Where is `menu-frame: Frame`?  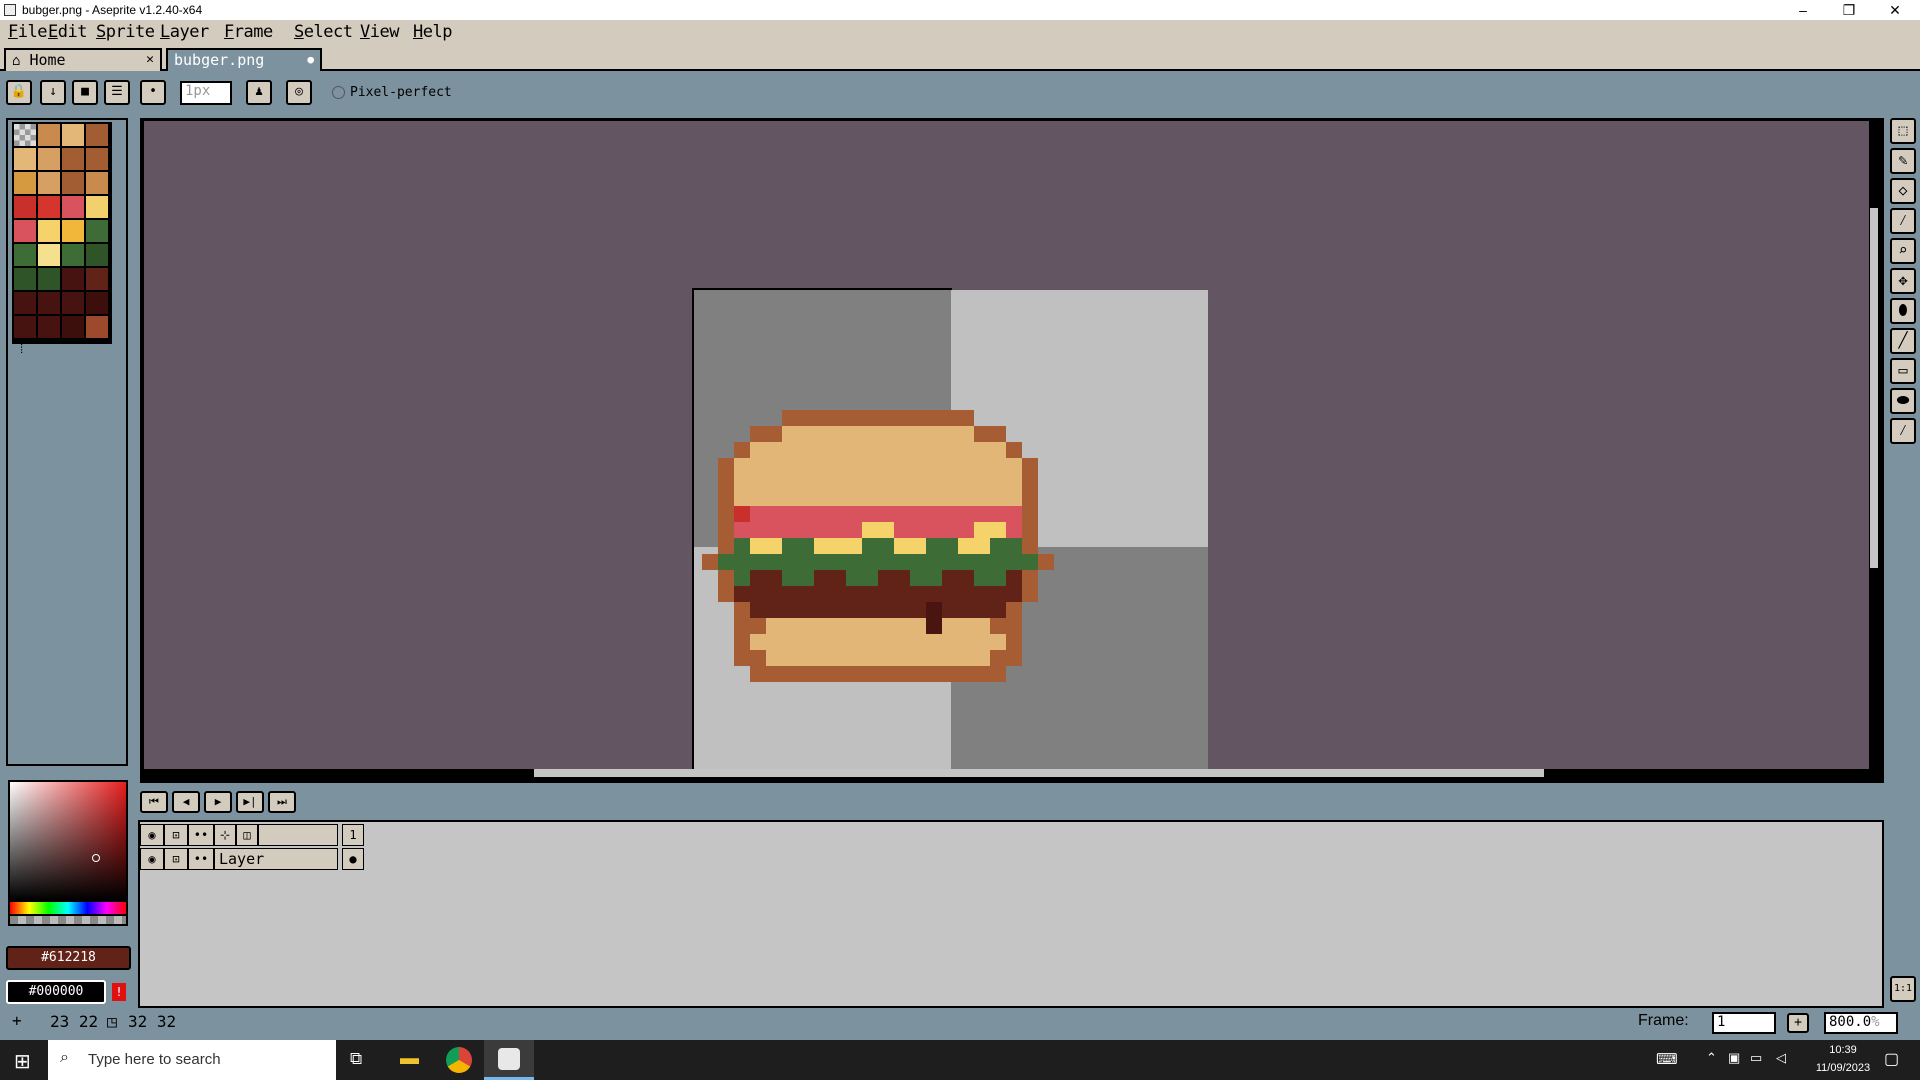 menu-frame: Frame is located at coordinates (248, 32).